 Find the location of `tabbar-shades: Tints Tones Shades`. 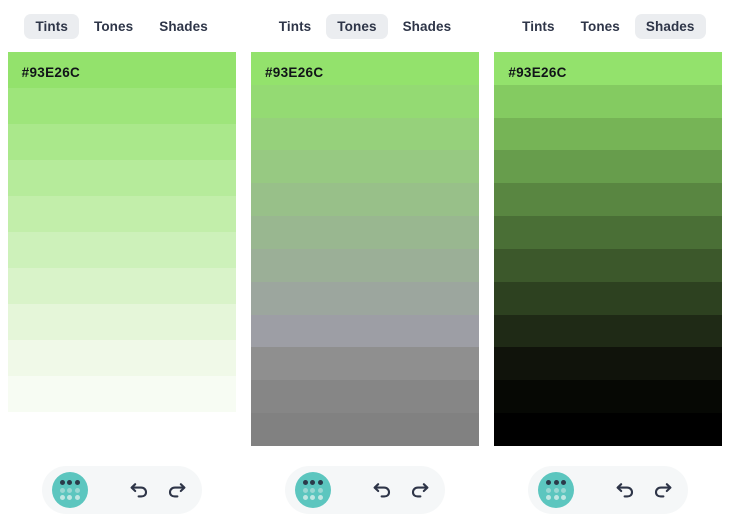

tabbar-shades: Tints Tones Shades is located at coordinates (608, 26).